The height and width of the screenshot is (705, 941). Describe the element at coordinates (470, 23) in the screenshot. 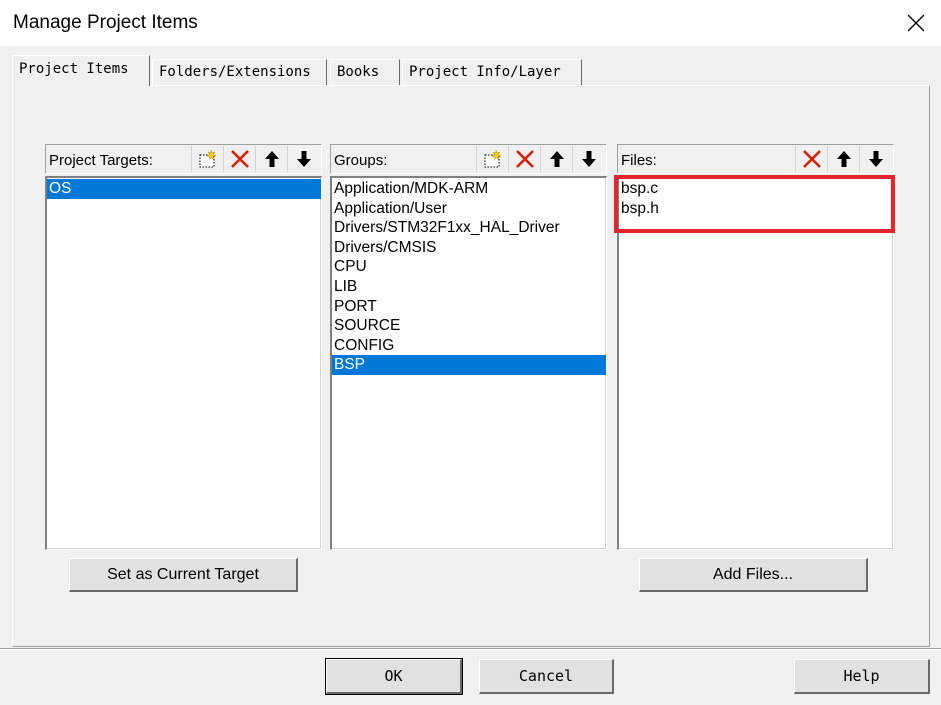

I see `title-bar: Manage Project Items` at that location.